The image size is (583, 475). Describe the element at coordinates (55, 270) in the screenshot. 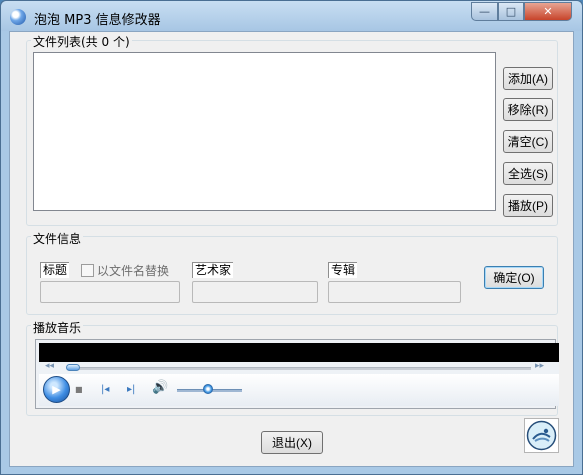

I see `title-label: 标题` at that location.